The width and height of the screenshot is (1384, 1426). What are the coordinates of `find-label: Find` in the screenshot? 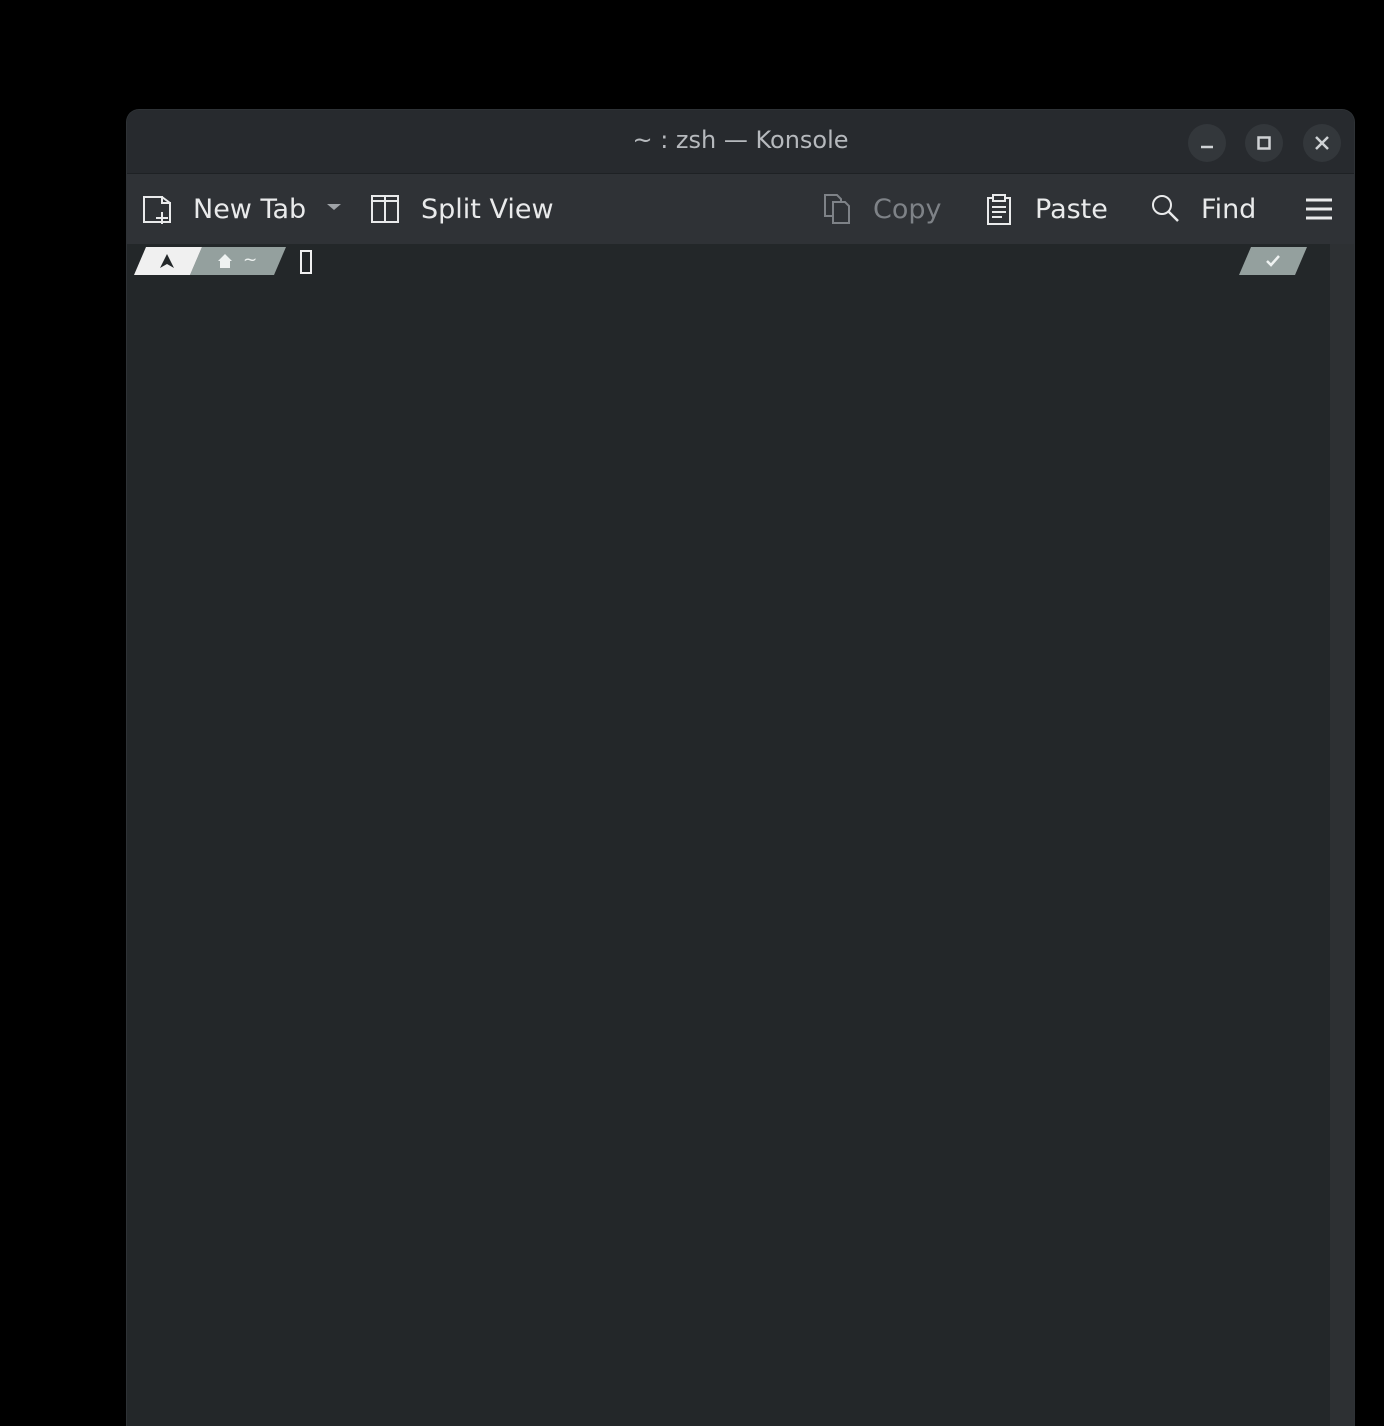 It's located at (1229, 209).